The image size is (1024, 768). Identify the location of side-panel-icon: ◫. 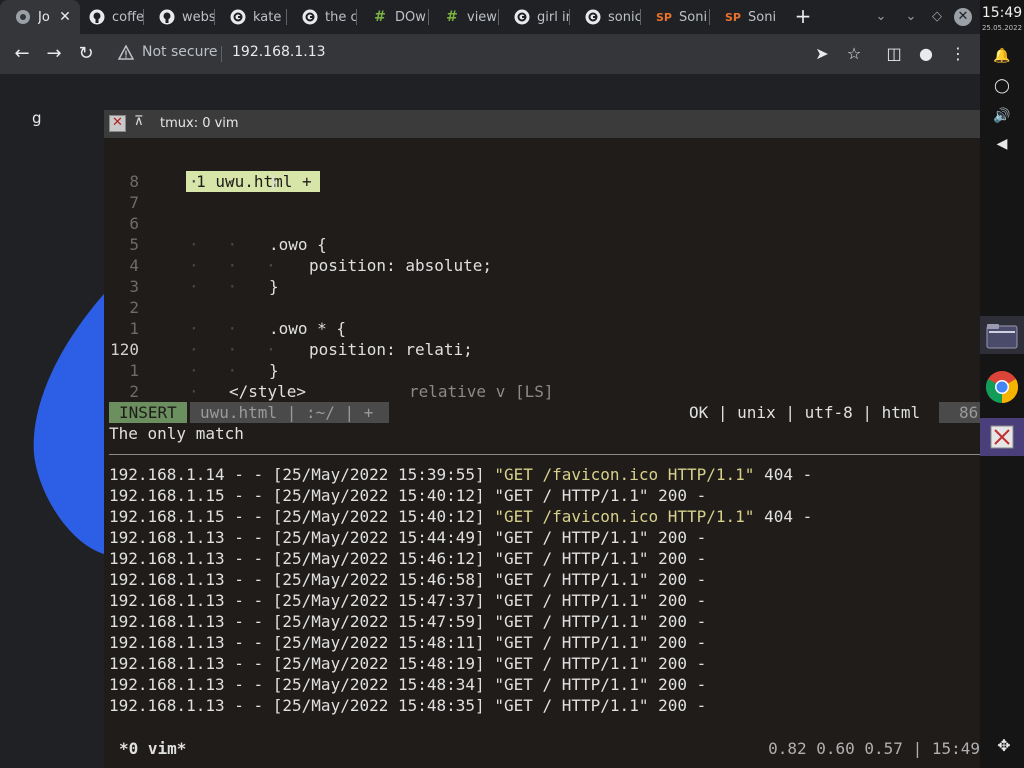
(894, 54).